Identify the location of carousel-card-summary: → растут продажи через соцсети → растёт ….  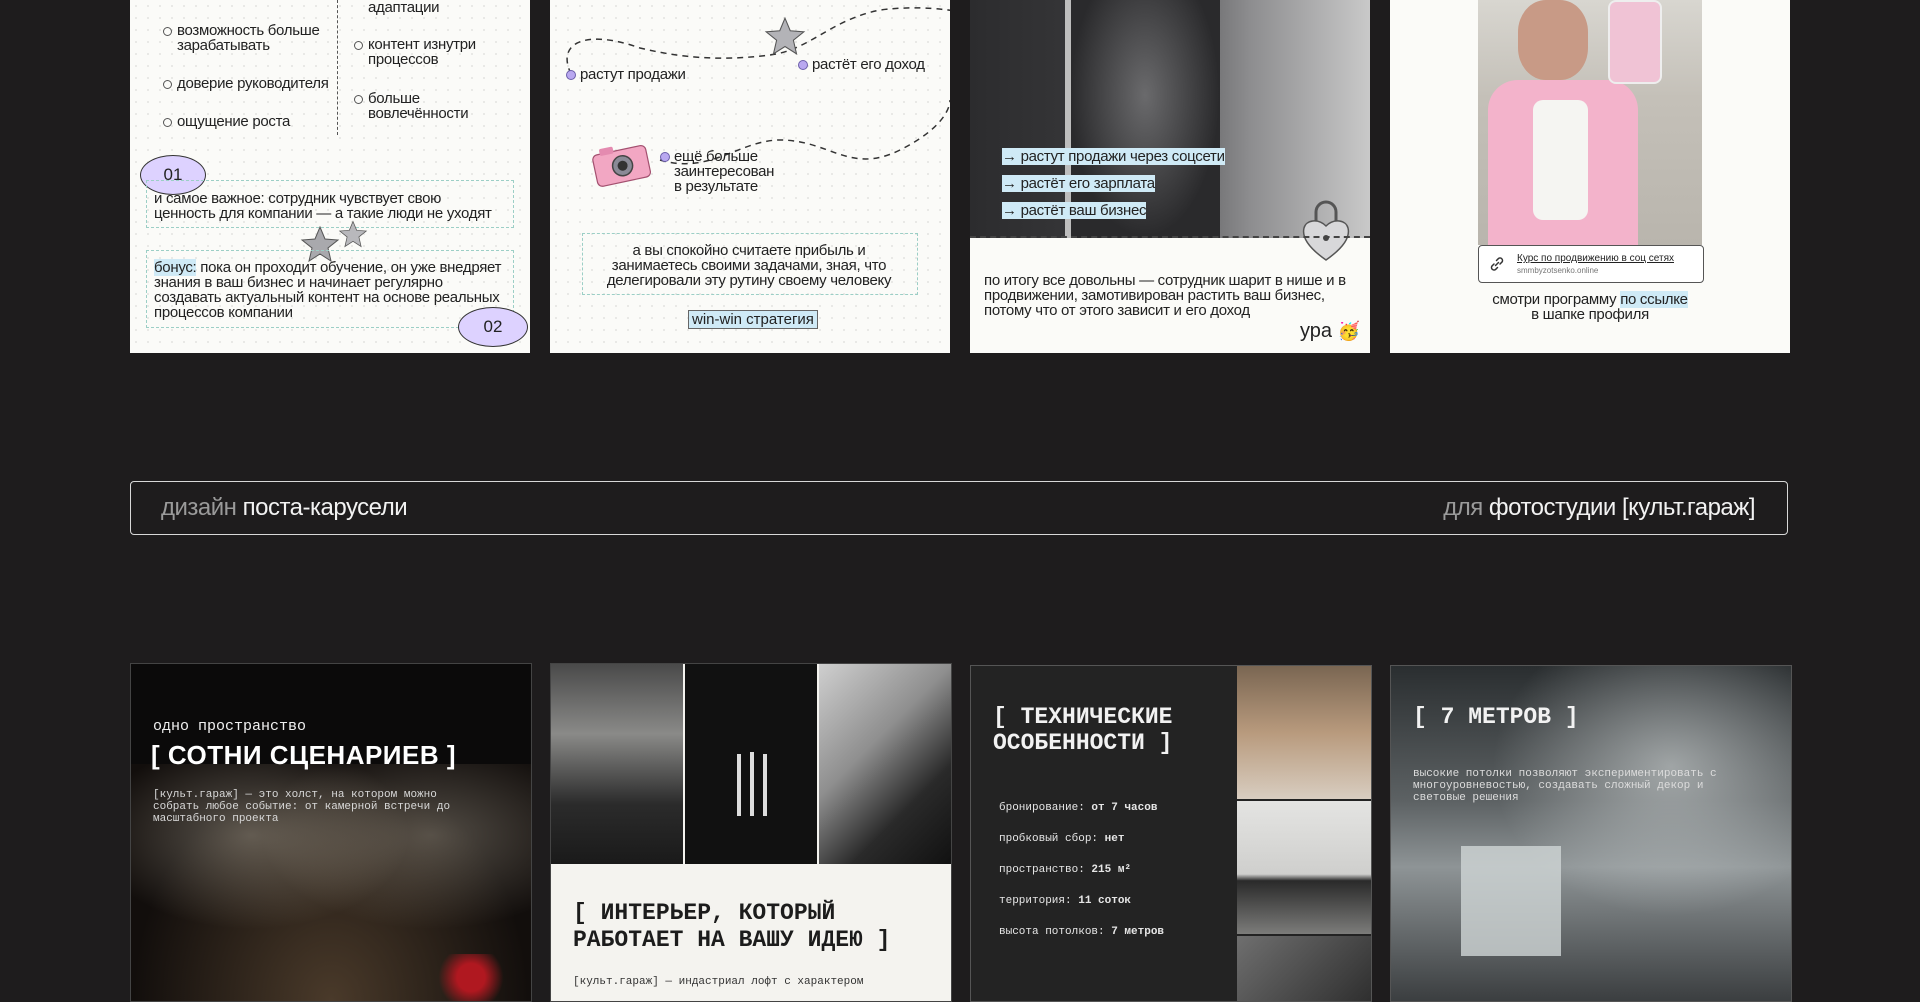
(1170, 176).